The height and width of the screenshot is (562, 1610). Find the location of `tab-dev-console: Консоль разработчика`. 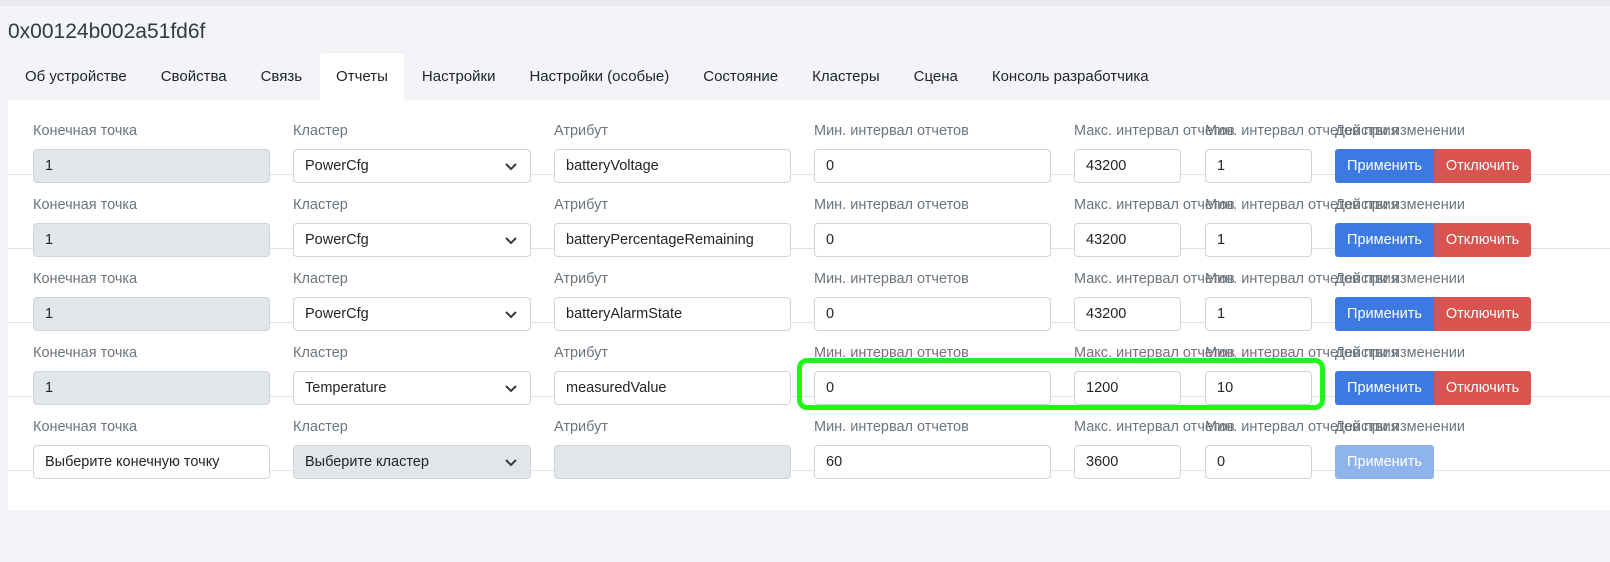

tab-dev-console: Консоль разработчика is located at coordinates (1070, 76).